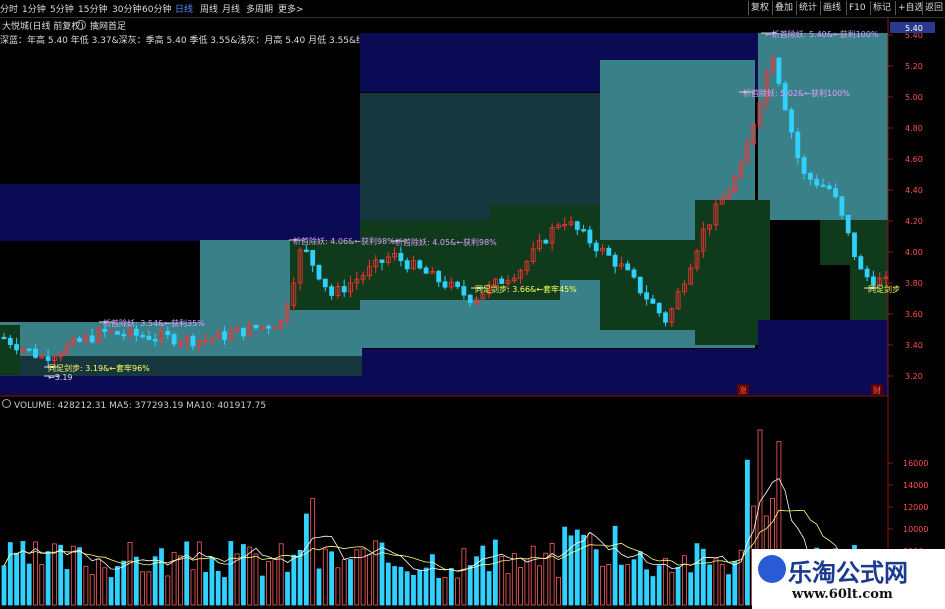  Describe the element at coordinates (914, 314) in the screenshot. I see `price-tick-label: 3.60` at that location.